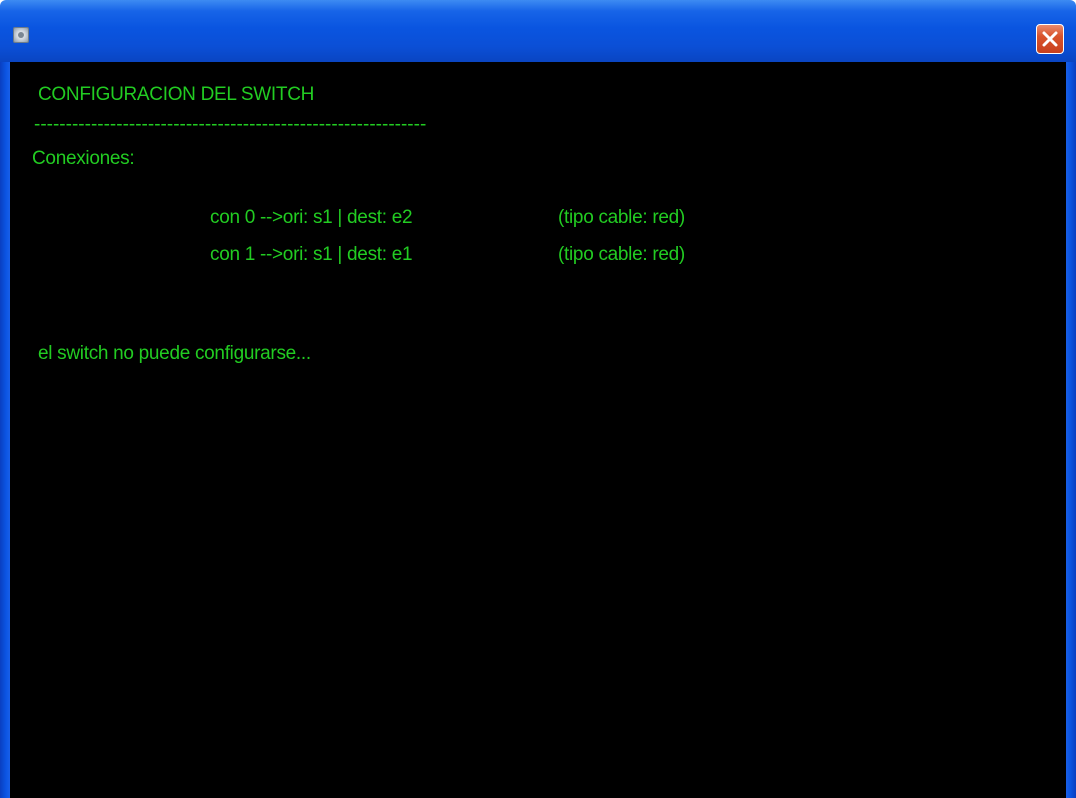  What do you see at coordinates (538, 31) in the screenshot?
I see `title-bar` at bounding box center [538, 31].